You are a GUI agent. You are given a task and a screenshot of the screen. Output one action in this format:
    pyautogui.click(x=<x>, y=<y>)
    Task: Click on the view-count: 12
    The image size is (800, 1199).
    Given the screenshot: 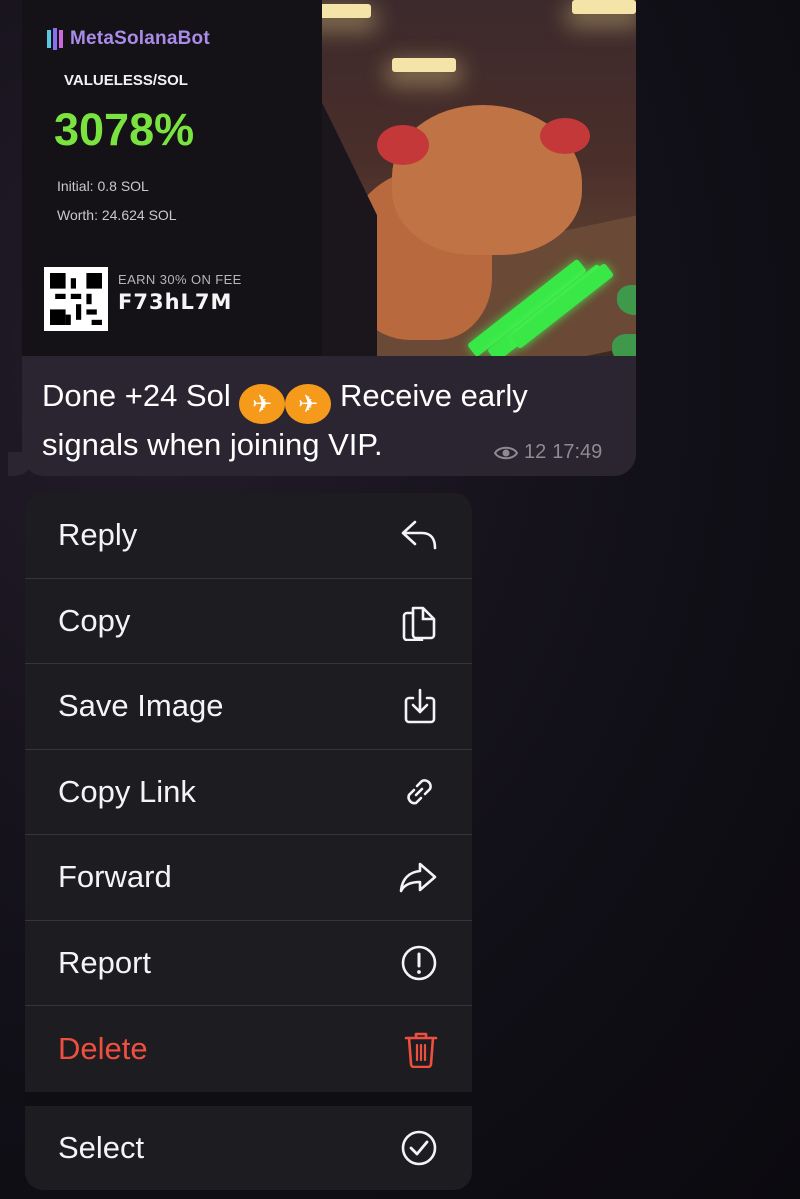 What is the action you would take?
    pyautogui.click(x=535, y=452)
    